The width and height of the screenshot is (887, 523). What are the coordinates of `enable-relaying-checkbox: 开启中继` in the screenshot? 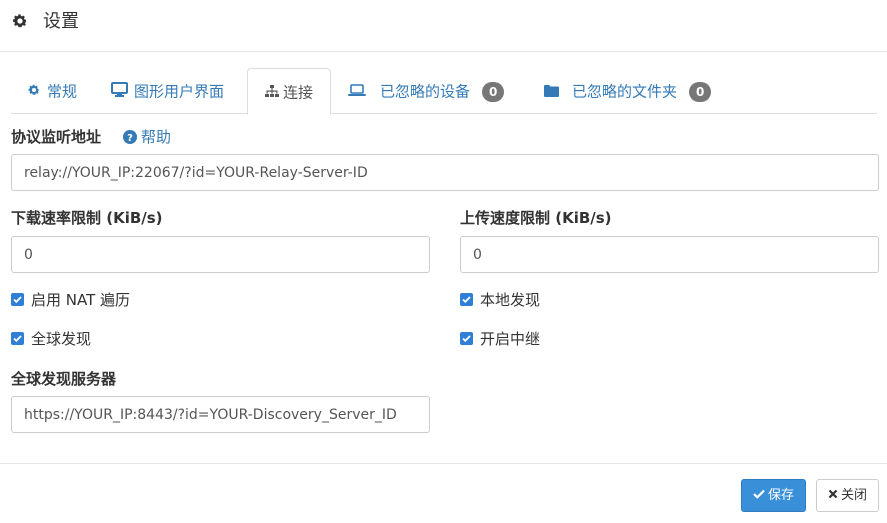 It's located at (500, 339).